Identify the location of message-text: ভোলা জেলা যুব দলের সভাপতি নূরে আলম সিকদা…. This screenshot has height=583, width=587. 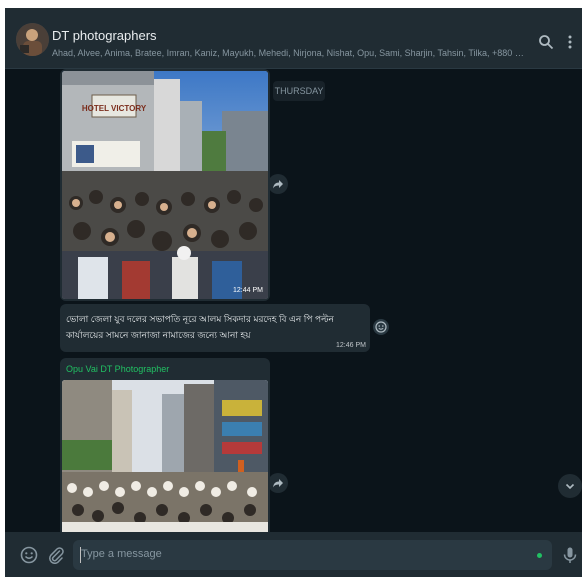
(200, 327).